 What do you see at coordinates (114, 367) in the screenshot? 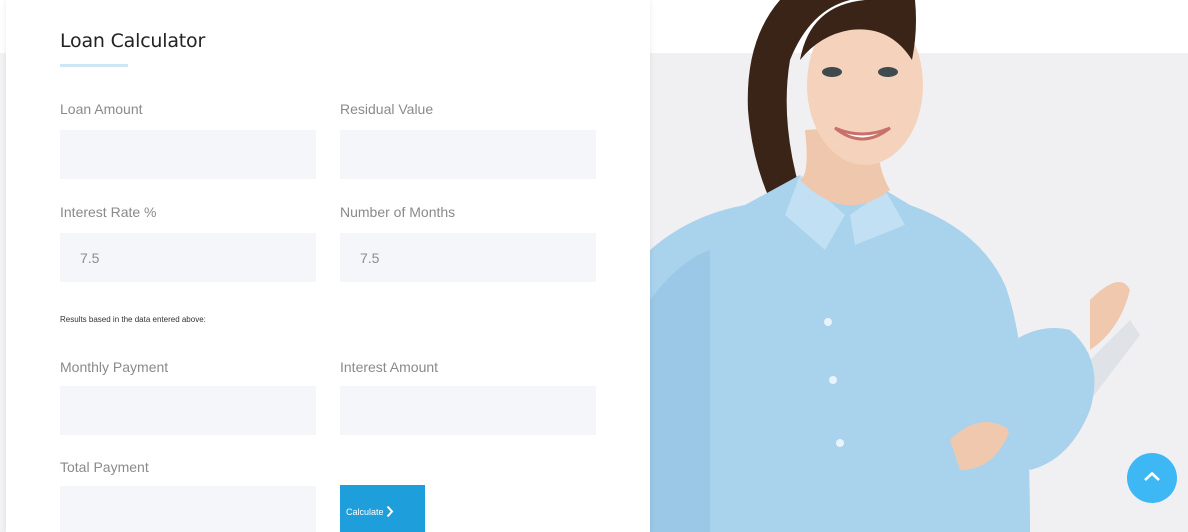
I see `monthly-payment-label: Monthly Payment` at bounding box center [114, 367].